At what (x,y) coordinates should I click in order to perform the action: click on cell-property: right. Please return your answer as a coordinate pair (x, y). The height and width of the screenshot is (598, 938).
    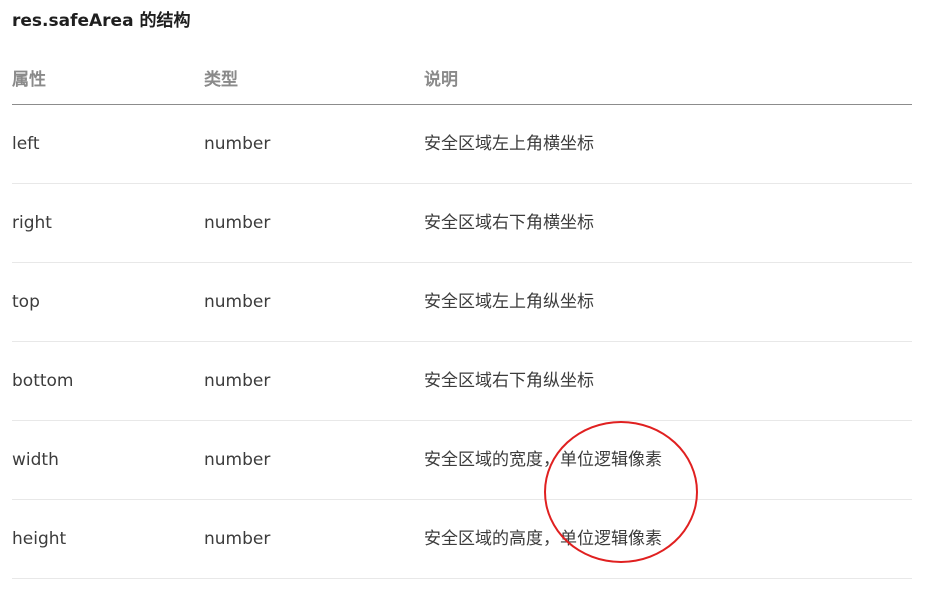
    Looking at the image, I should click on (32, 223).